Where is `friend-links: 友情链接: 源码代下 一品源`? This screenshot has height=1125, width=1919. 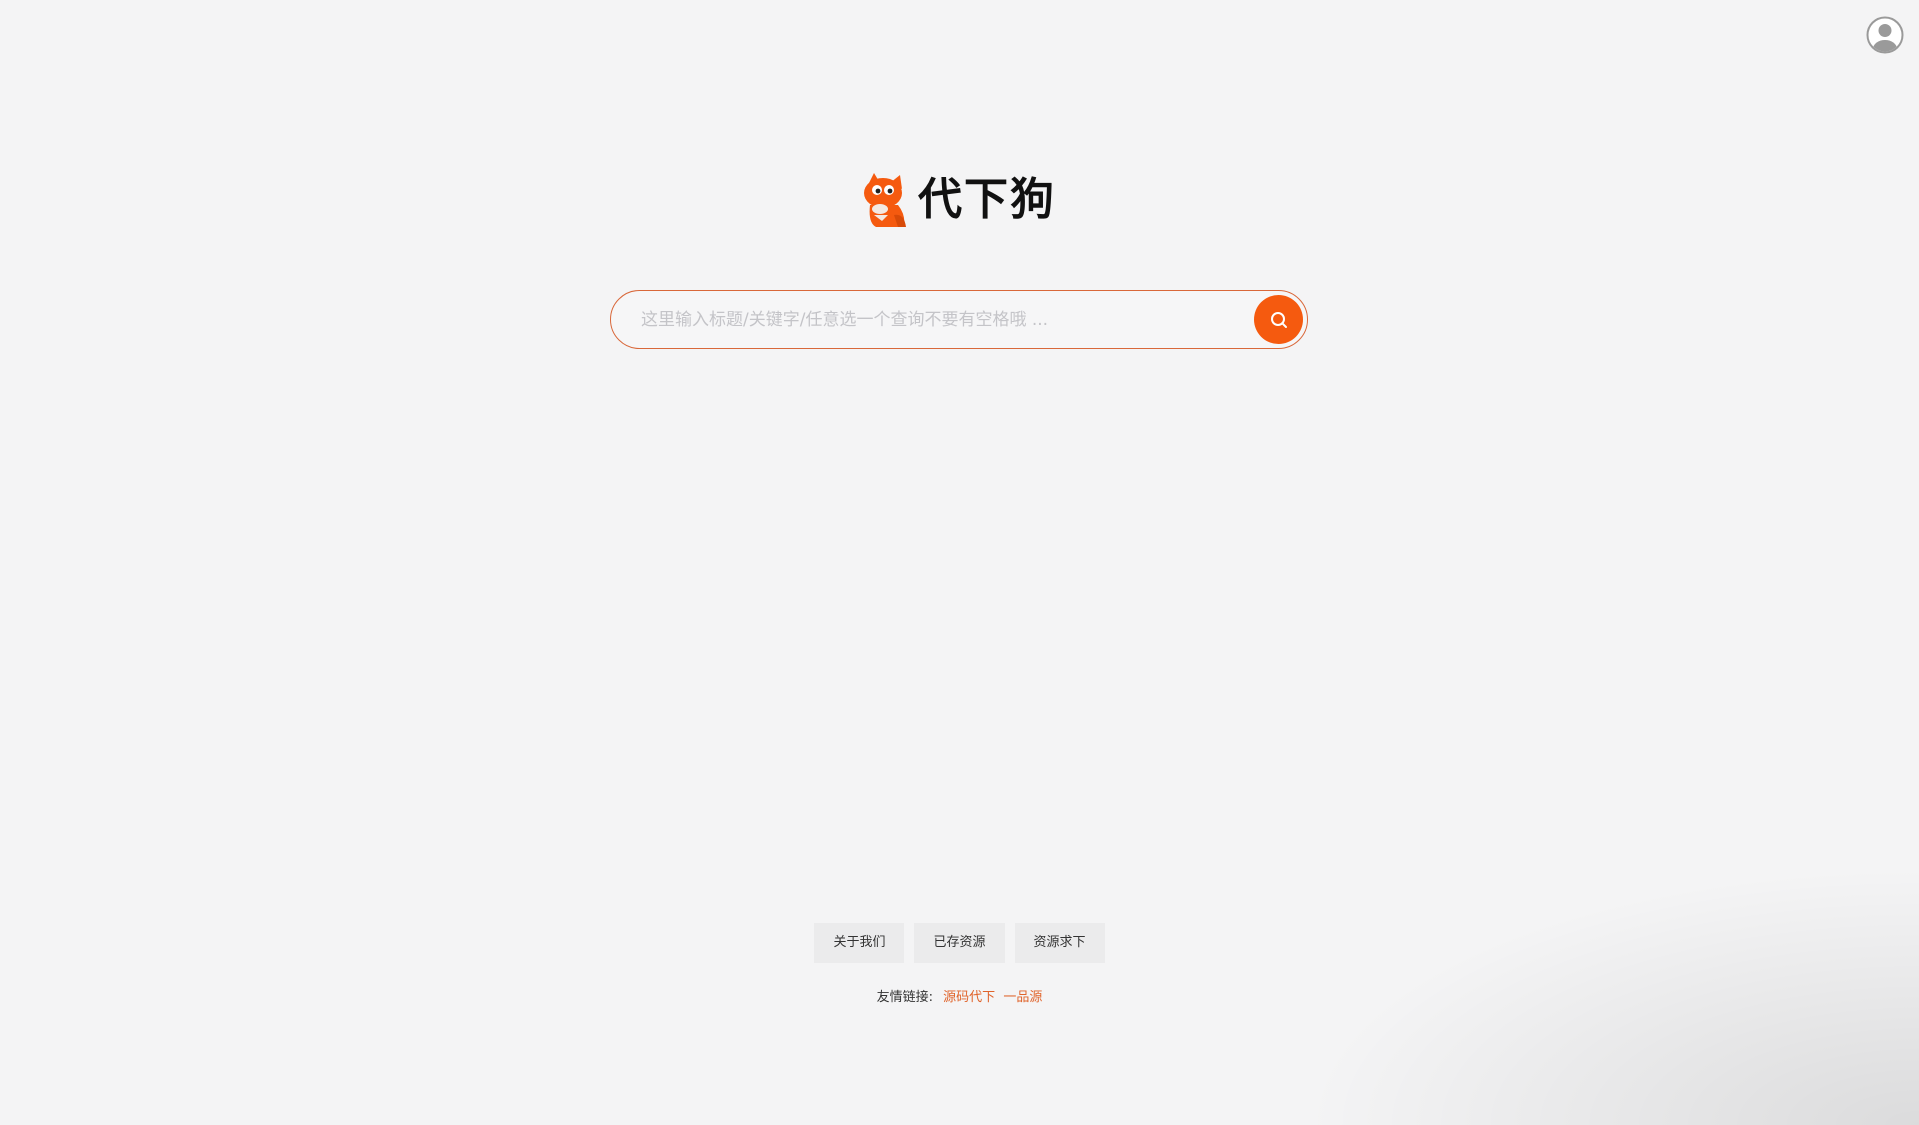 friend-links: 友情链接: 源码代下 一品源 is located at coordinates (959, 995).